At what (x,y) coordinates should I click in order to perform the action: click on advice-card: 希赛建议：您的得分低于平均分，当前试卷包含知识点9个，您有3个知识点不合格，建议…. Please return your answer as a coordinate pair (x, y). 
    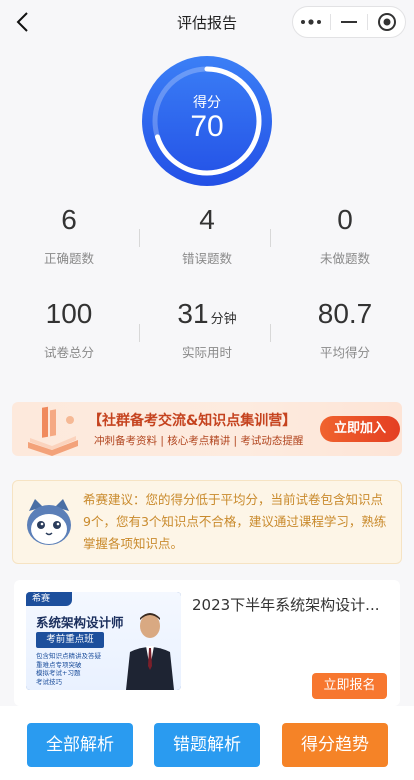
    Looking at the image, I should click on (207, 522).